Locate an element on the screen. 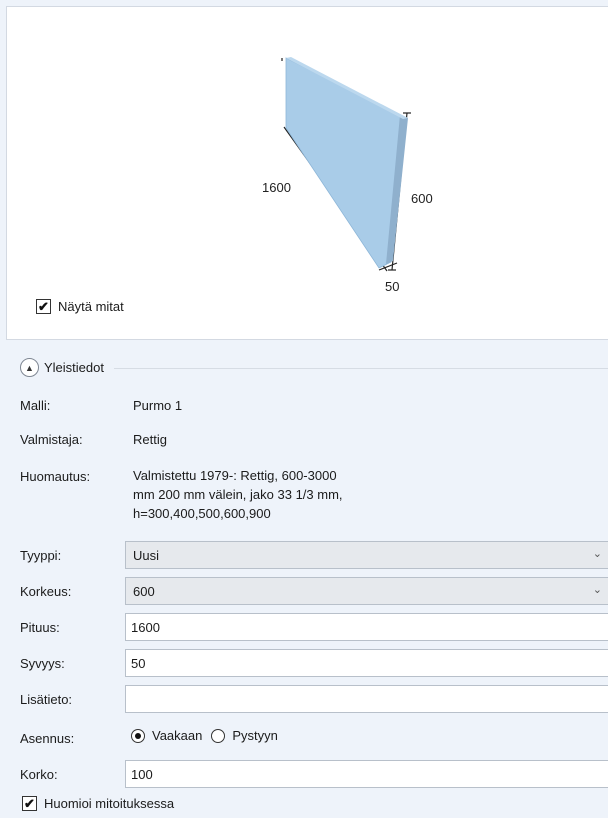 Image resolution: width=608 pixels, height=818 pixels. radio-button-vertical is located at coordinates (218, 735).